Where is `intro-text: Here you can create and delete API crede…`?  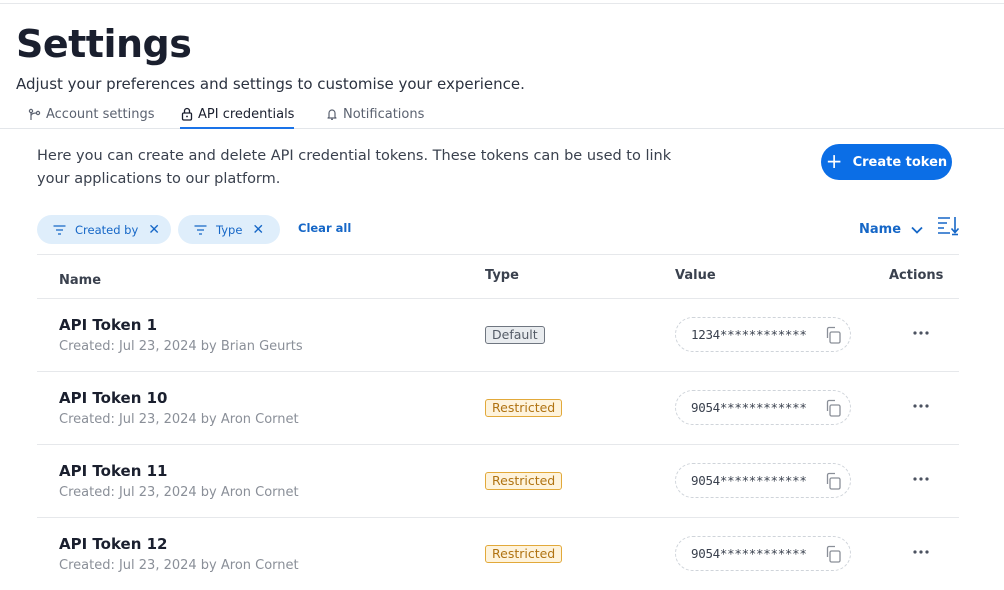
intro-text: Here you can create and delete API crede… is located at coordinates (354, 167).